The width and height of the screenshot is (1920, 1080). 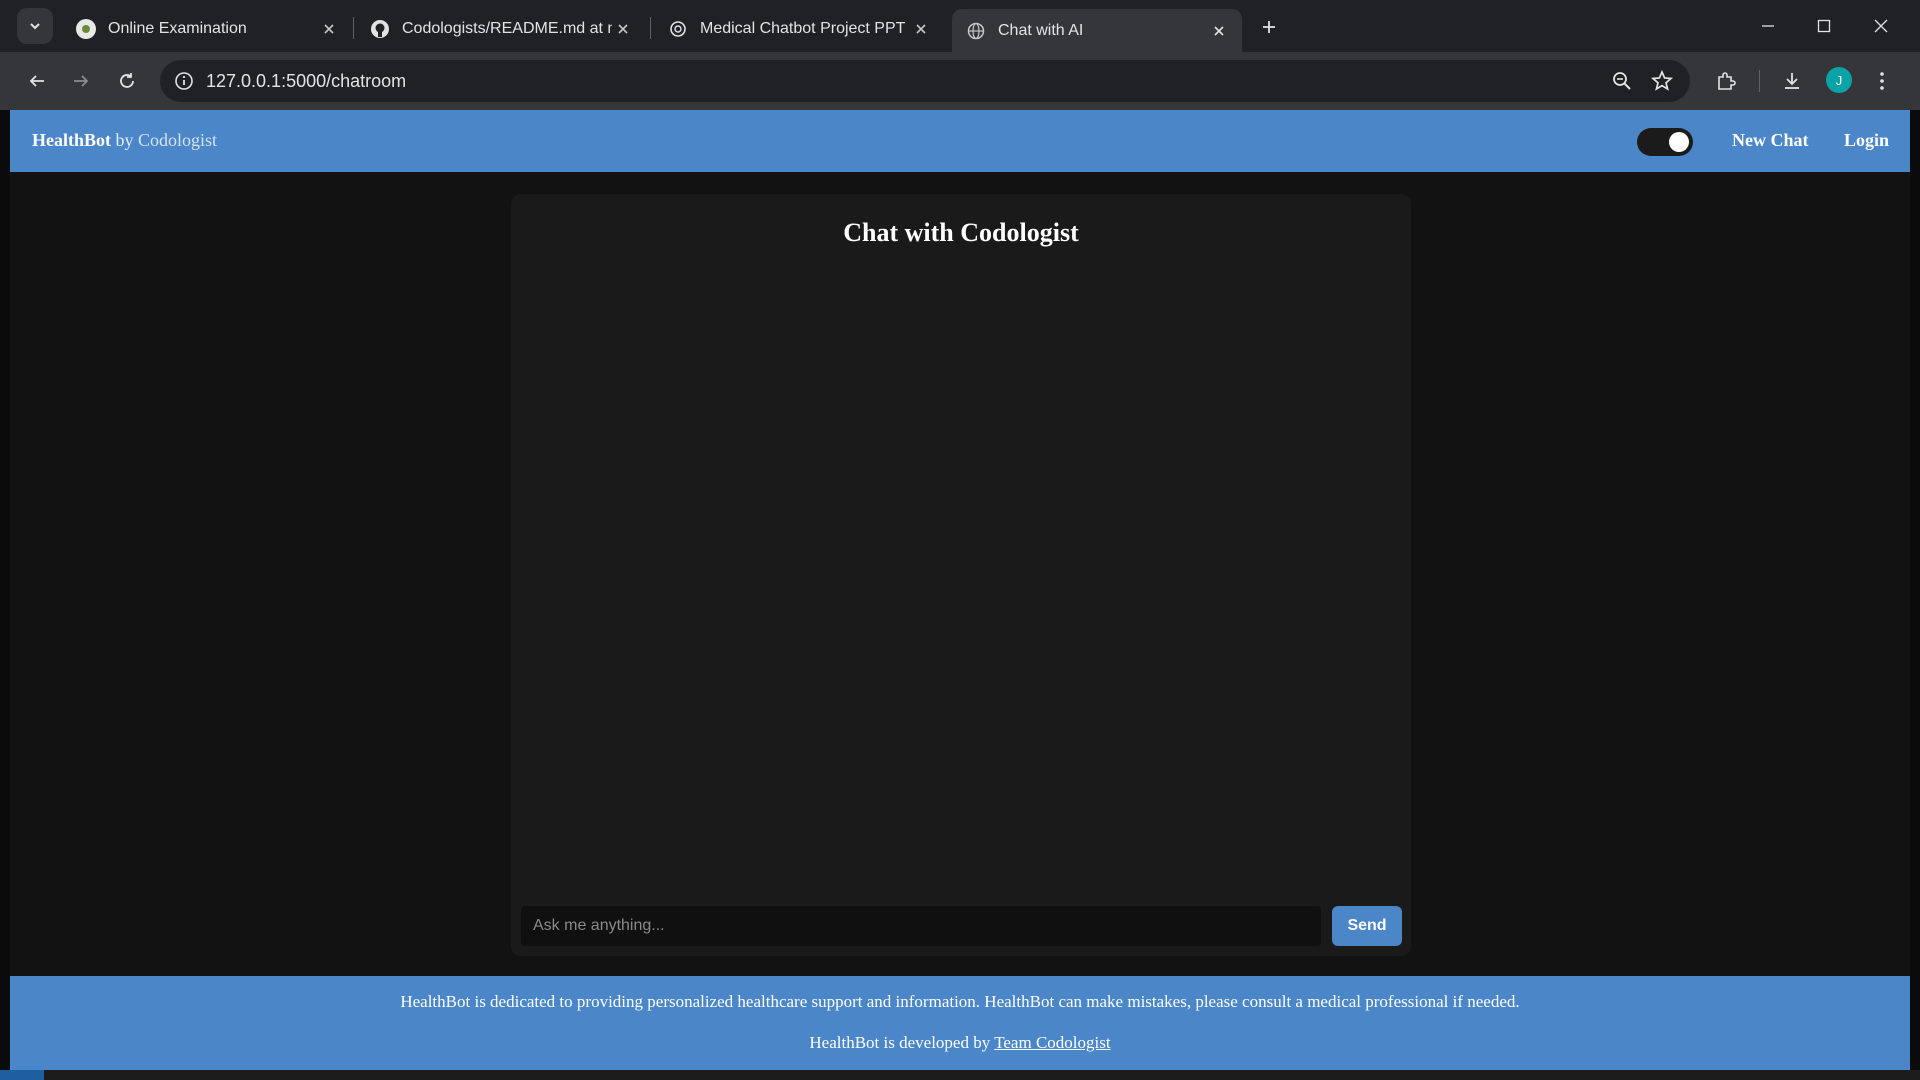 I want to click on tab-search-button, so click(x=35, y=26).